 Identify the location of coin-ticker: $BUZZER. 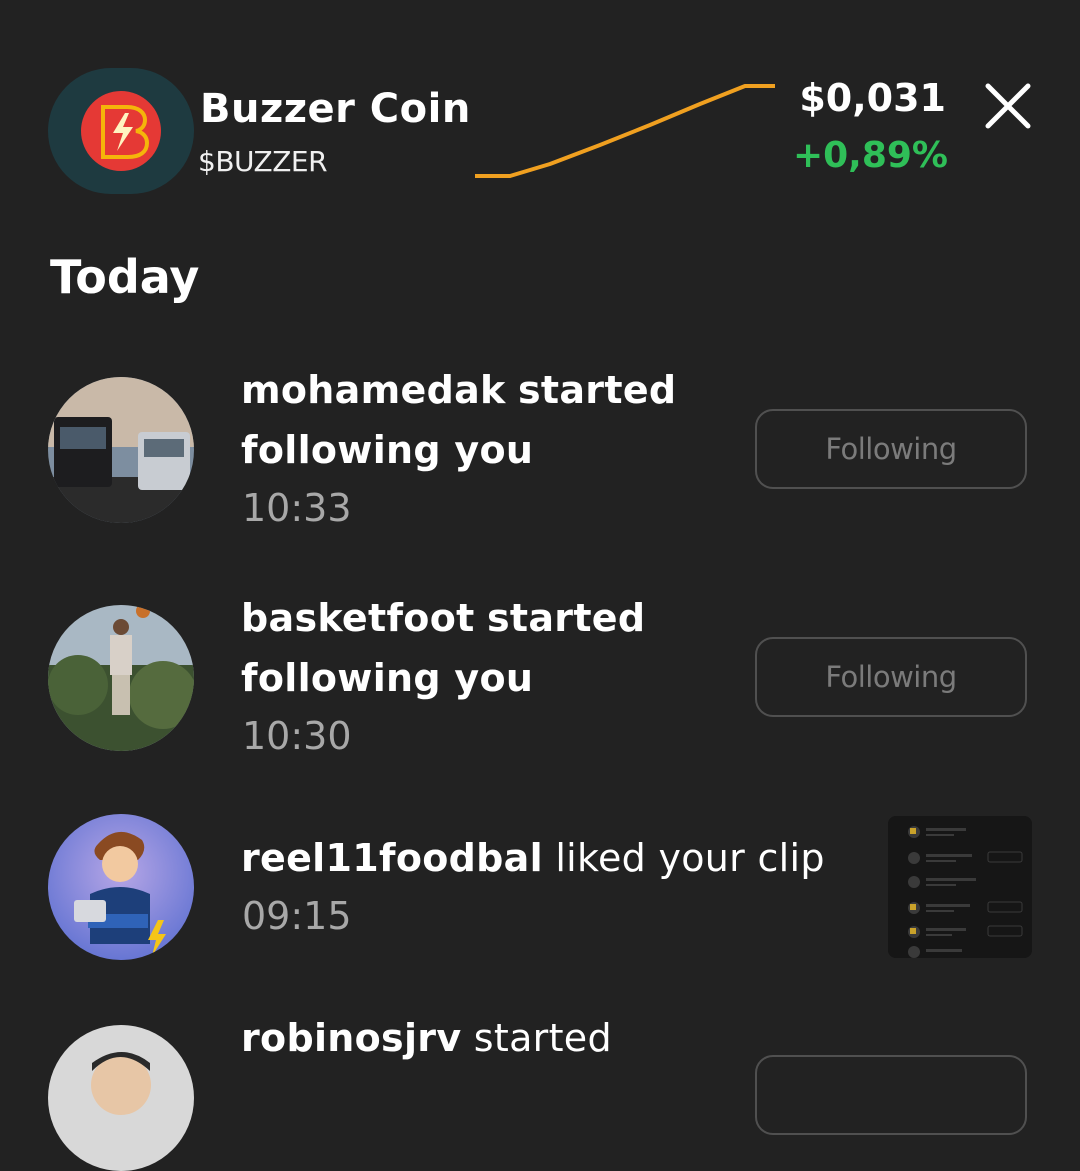
(263, 161).